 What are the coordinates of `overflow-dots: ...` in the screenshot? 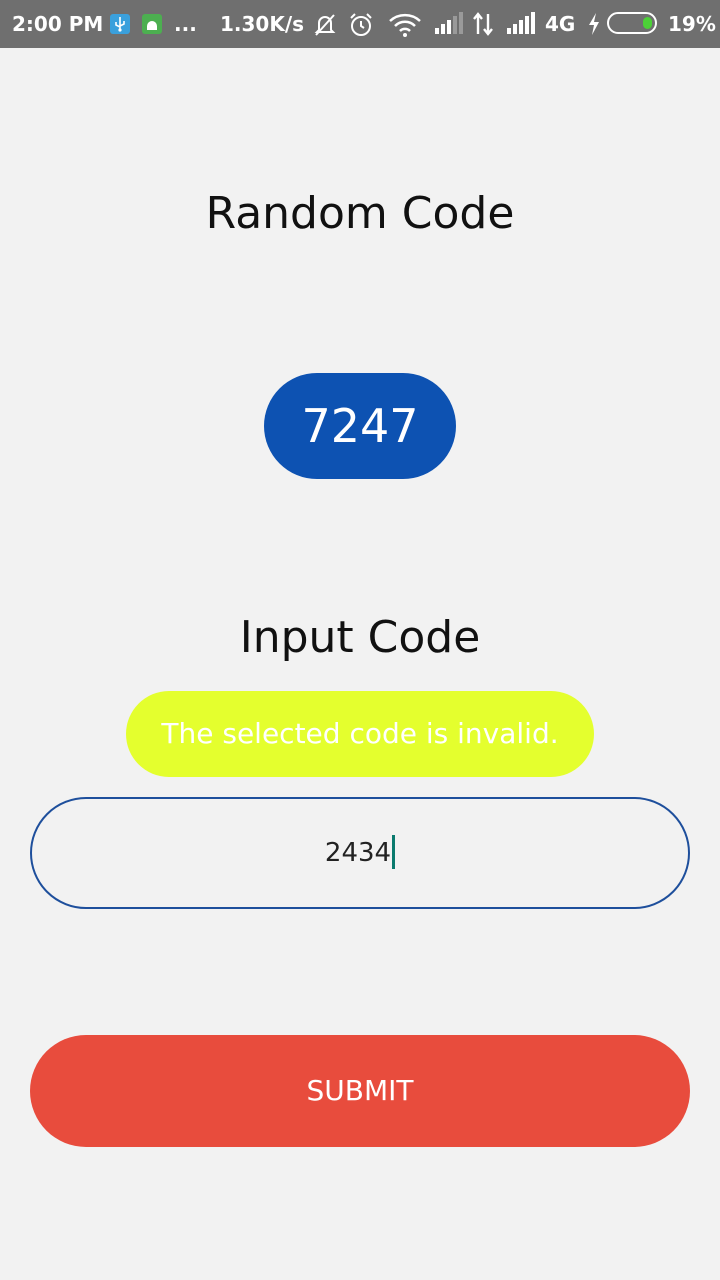 It's located at (185, 24).